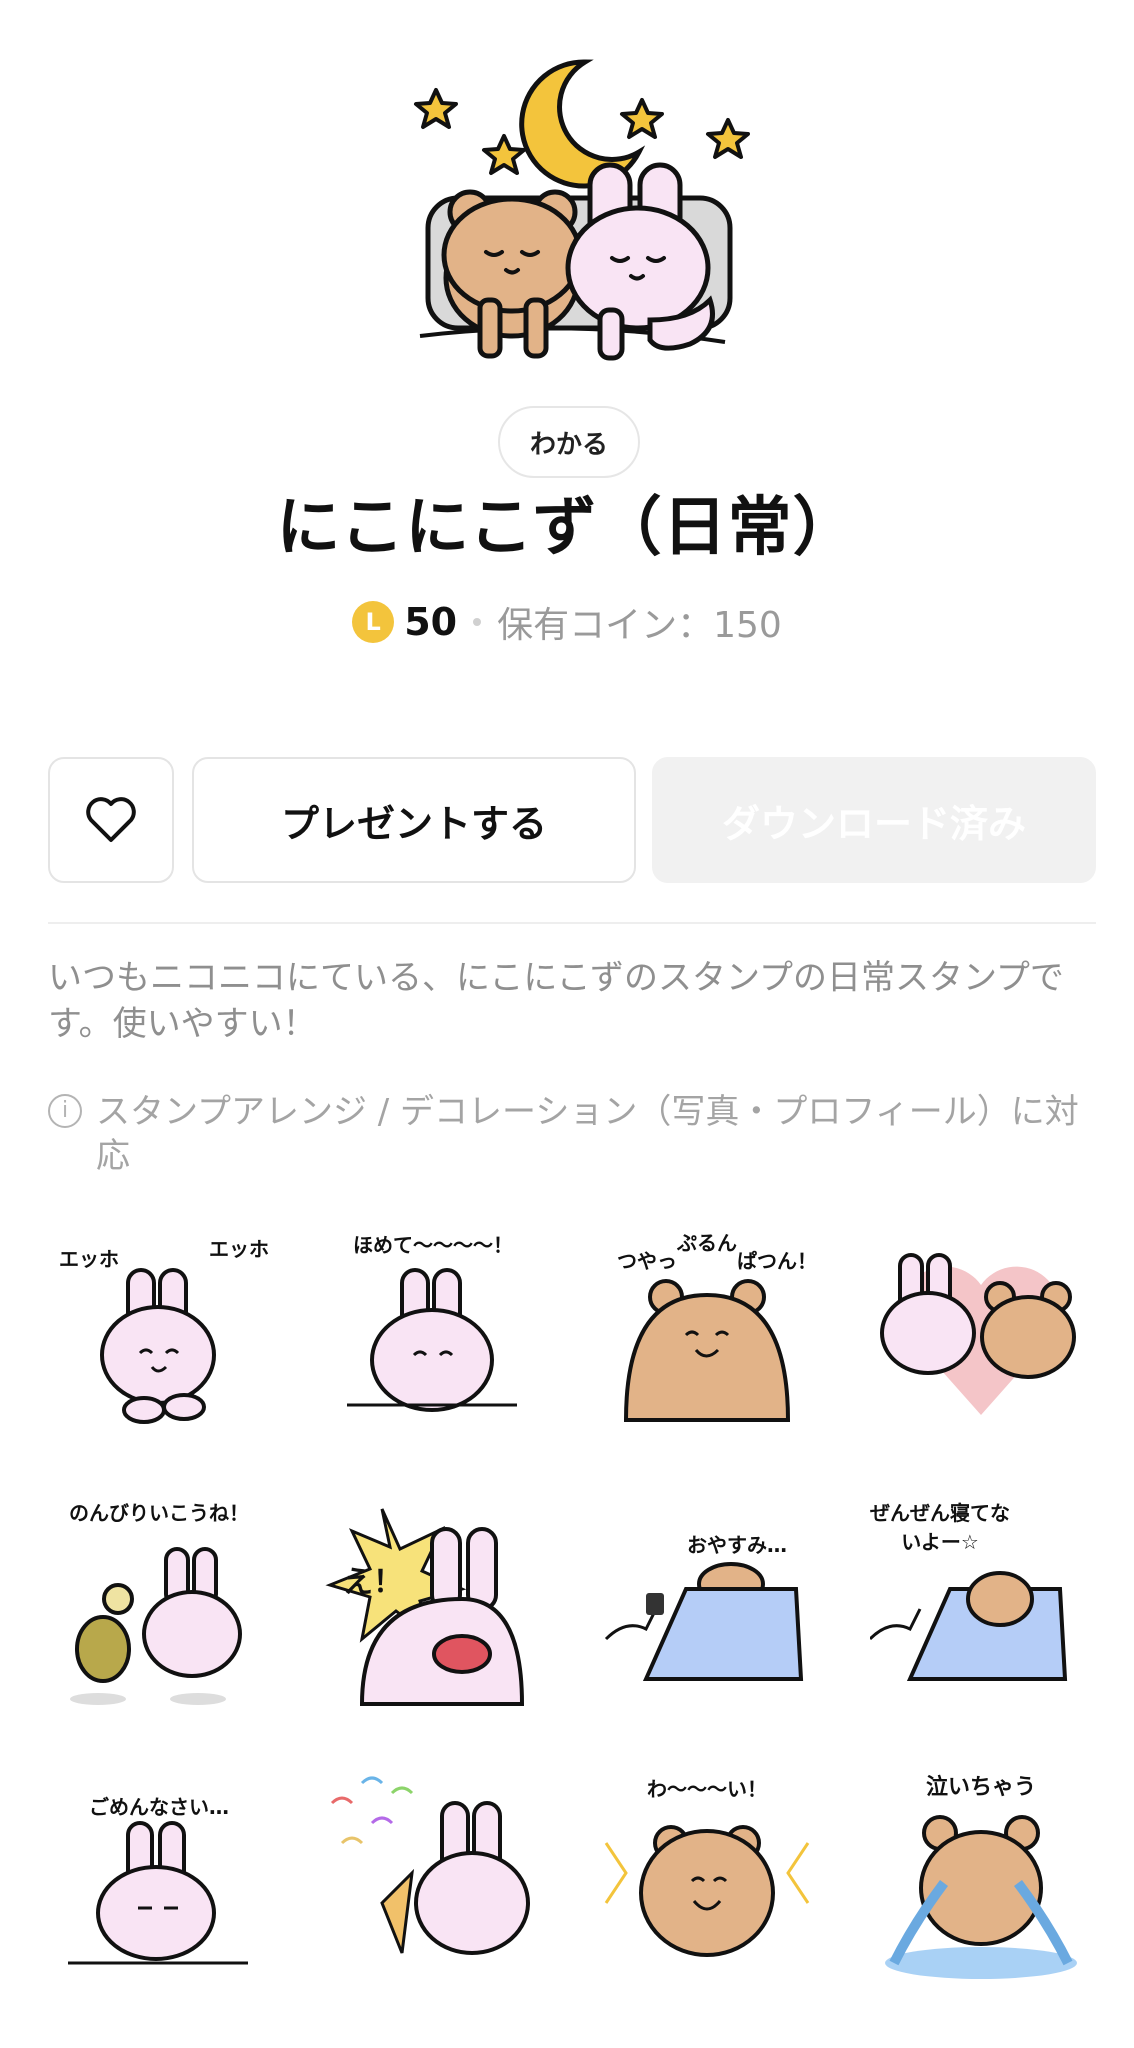  Describe the element at coordinates (414, 820) in the screenshot. I see `gift-button: プレゼントする` at that location.